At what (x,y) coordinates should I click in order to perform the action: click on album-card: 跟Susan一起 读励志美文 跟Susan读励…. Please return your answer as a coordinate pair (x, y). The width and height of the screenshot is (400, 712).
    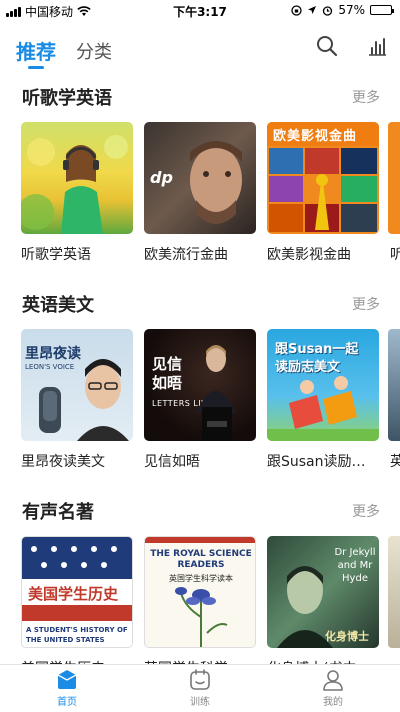
    Looking at the image, I should click on (323, 400).